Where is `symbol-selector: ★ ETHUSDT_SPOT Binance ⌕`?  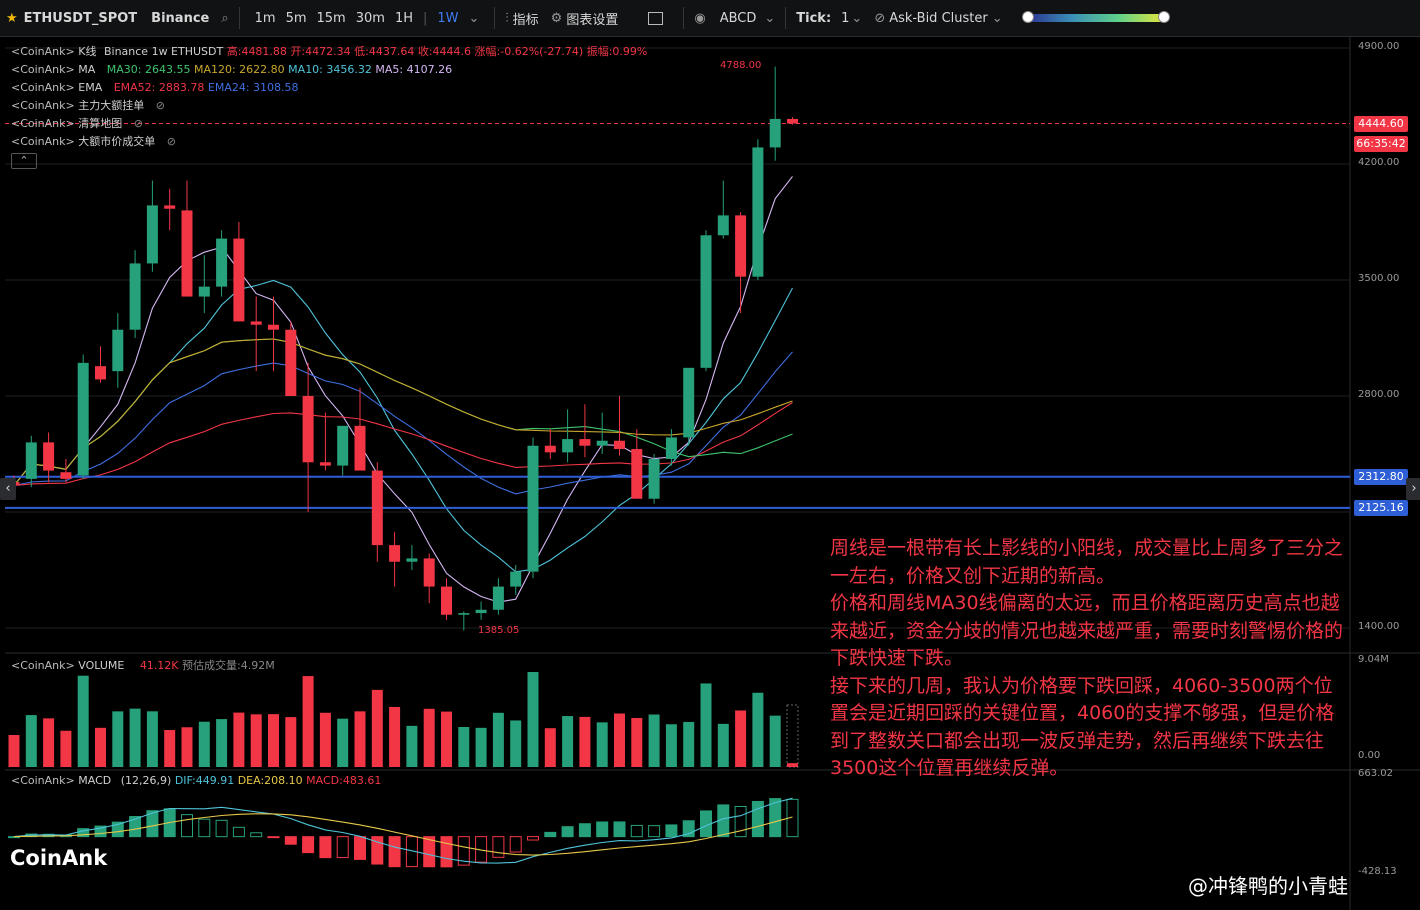
symbol-selector: ★ ETHUSDT_SPOT Binance ⌕ is located at coordinates (117, 18).